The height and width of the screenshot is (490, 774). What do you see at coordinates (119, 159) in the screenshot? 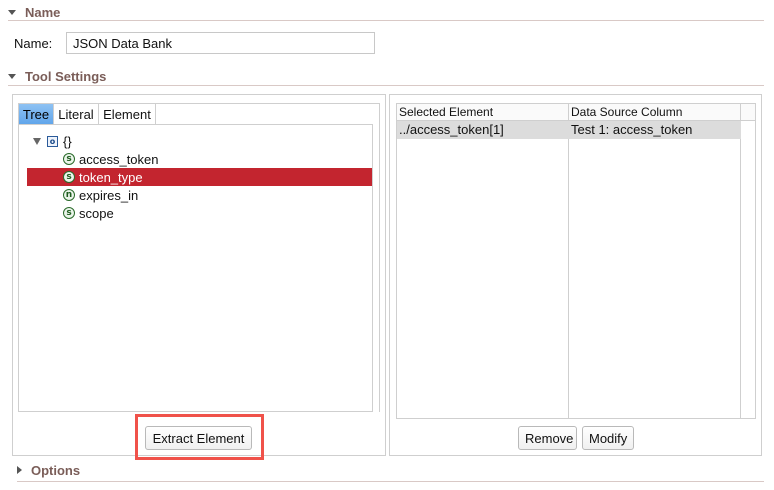
I see `tree-node-label: access_token` at bounding box center [119, 159].